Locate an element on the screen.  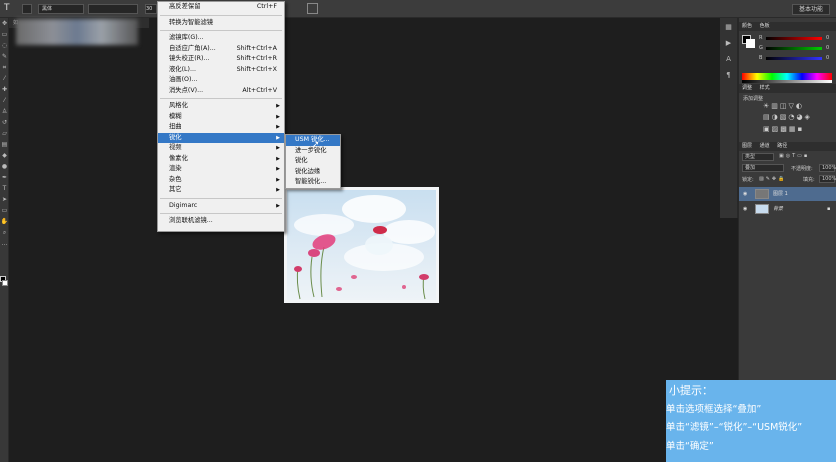
menu-item-distort: 扭曲 ▶ is located at coordinates (221, 127).